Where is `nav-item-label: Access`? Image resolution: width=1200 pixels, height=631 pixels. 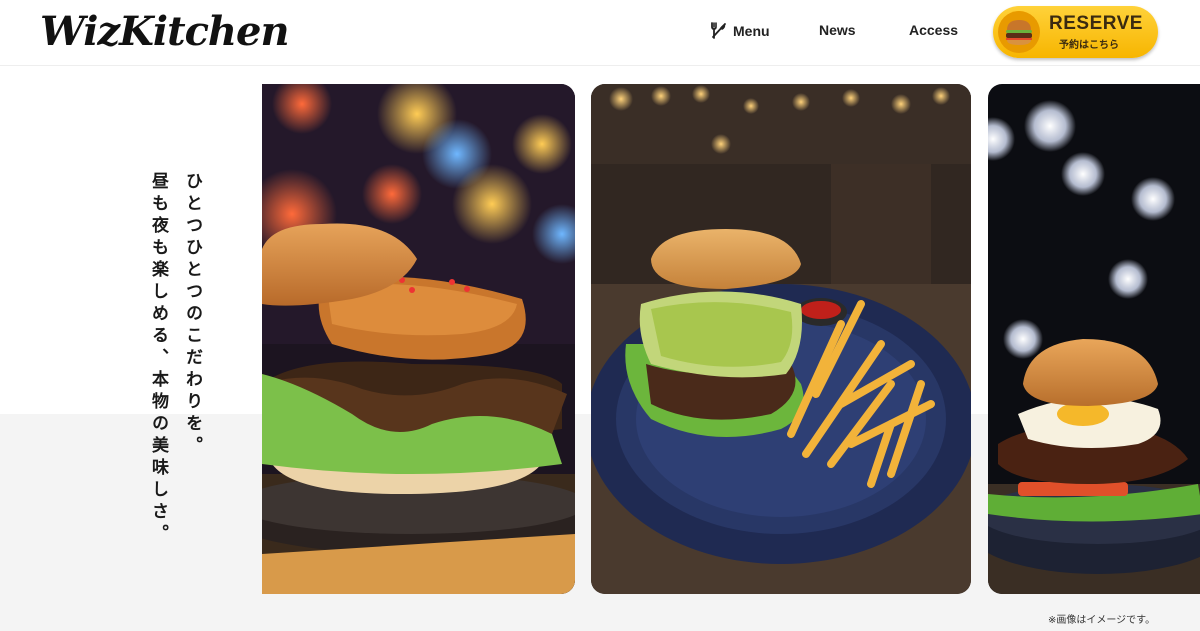
nav-item-label: Access is located at coordinates (934, 30).